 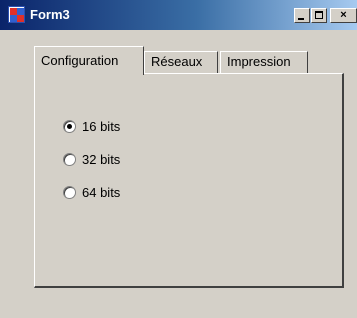 What do you see at coordinates (177, 61) in the screenshot?
I see `tab-label: Réseaux` at bounding box center [177, 61].